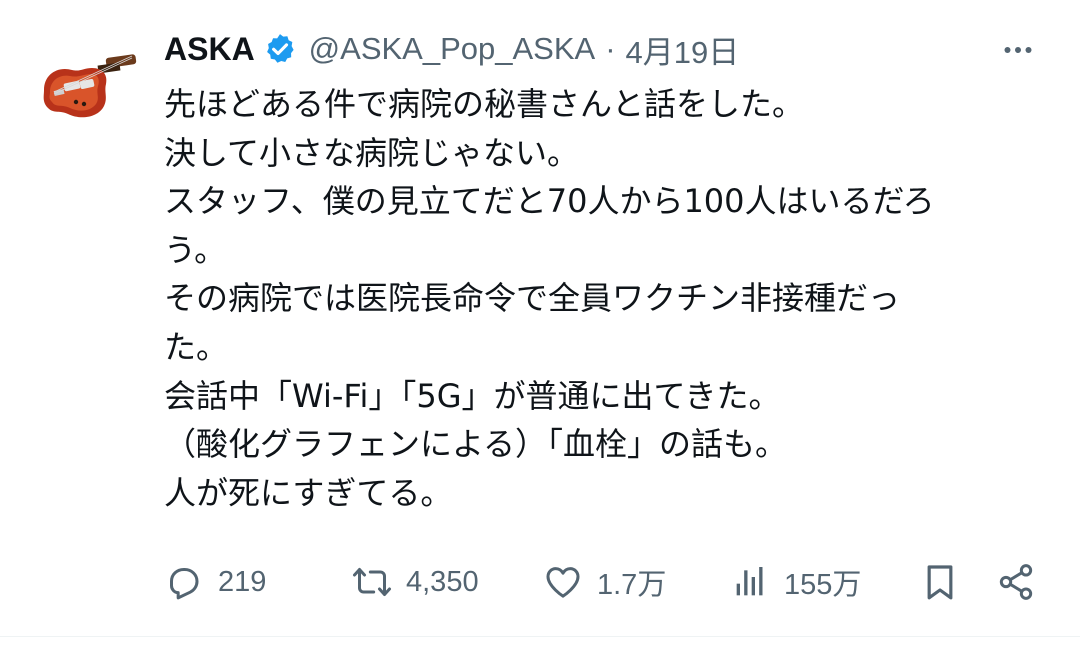  I want to click on bookmark-icon, so click(940, 582).